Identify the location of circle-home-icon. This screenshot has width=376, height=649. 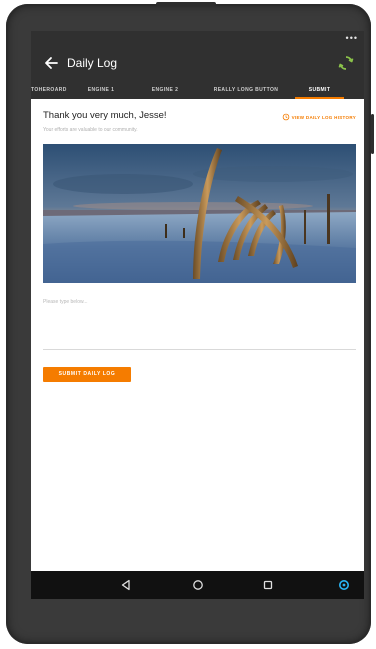
(198, 585).